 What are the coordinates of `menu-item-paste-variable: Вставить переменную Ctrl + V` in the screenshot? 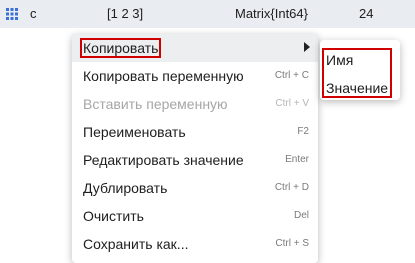 It's located at (195, 104).